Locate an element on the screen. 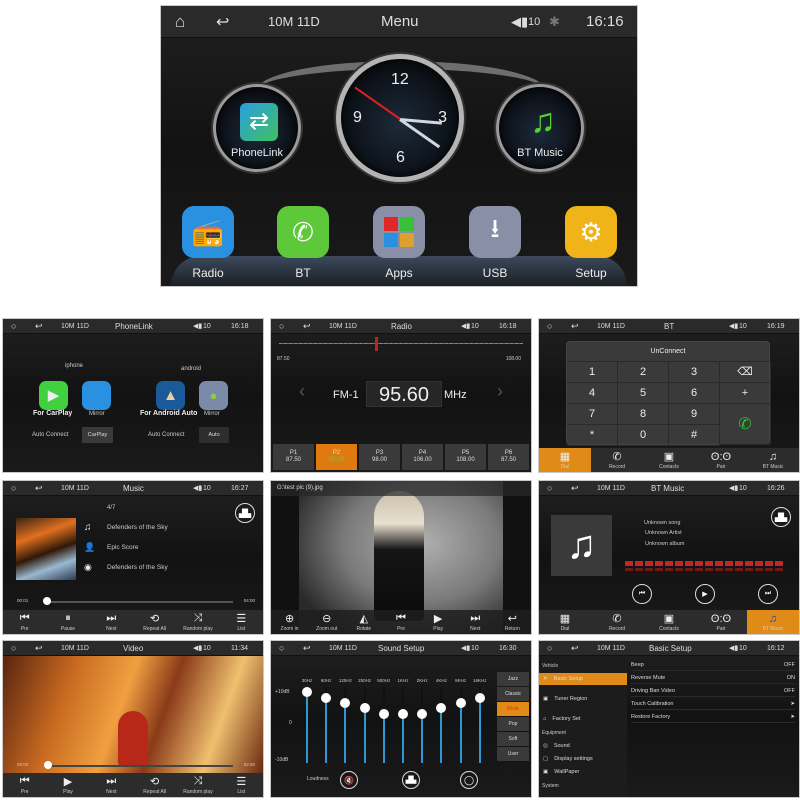  android-mirror-button: ● is located at coordinates (213, 395).